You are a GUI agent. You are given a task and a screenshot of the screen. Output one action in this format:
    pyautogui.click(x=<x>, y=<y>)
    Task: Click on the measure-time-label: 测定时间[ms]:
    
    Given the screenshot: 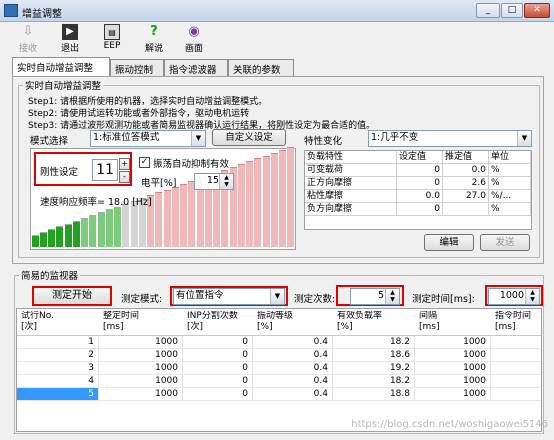 What is the action you would take?
    pyautogui.click(x=443, y=299)
    